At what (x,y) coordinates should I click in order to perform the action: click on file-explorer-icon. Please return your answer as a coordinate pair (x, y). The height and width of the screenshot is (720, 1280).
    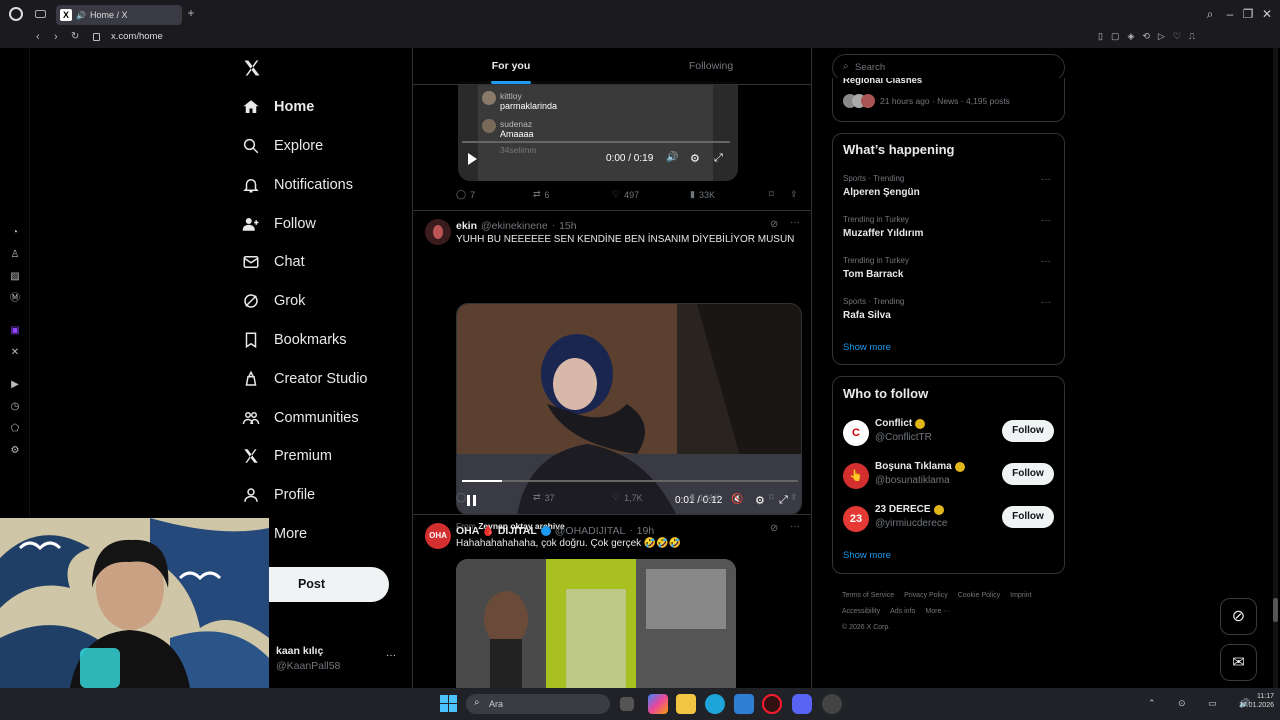
    Looking at the image, I should click on (686, 704).